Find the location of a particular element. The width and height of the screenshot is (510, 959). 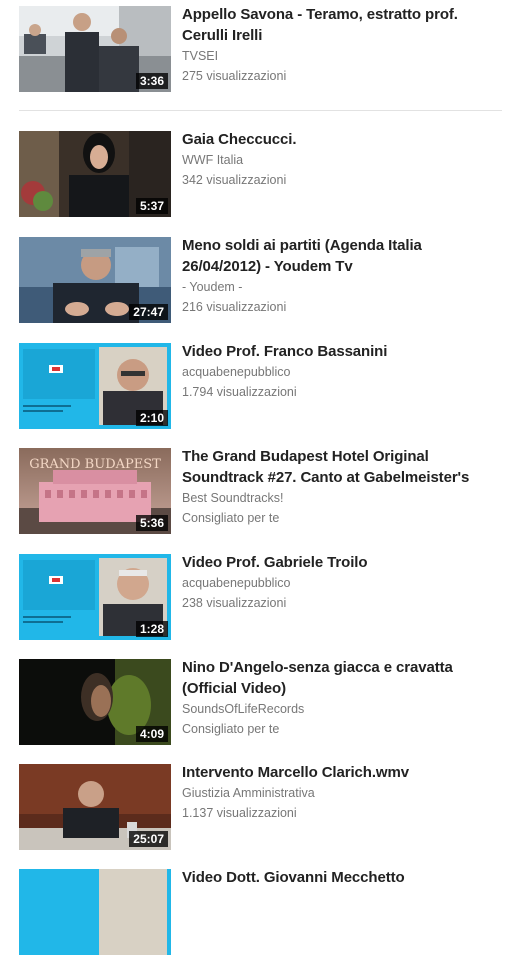

video-title: Video Dott. Giovanni Mecchetto is located at coordinates (342, 877).